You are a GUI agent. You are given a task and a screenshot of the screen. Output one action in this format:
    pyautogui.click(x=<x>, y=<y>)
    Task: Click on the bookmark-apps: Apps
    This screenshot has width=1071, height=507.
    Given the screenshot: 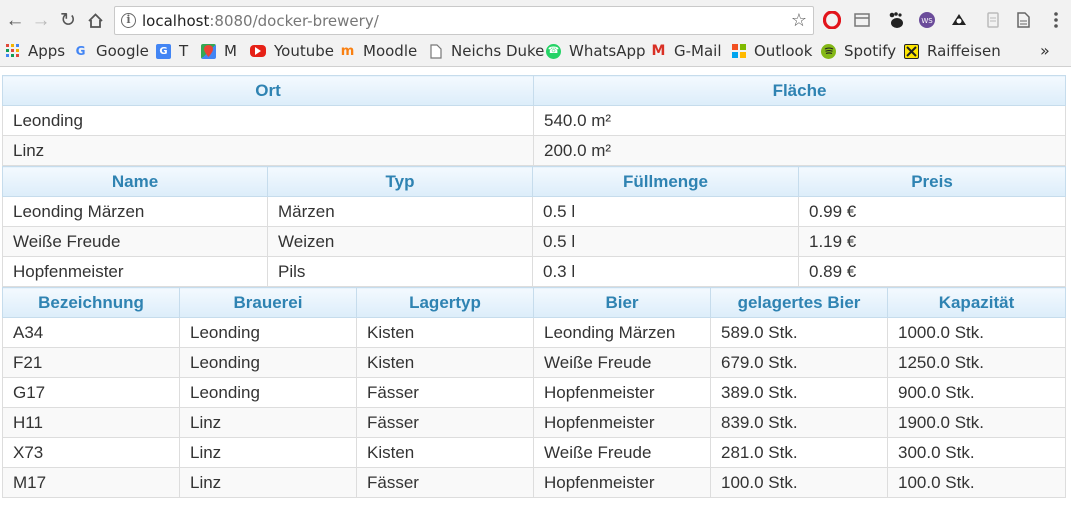 What is the action you would take?
    pyautogui.click(x=35, y=51)
    